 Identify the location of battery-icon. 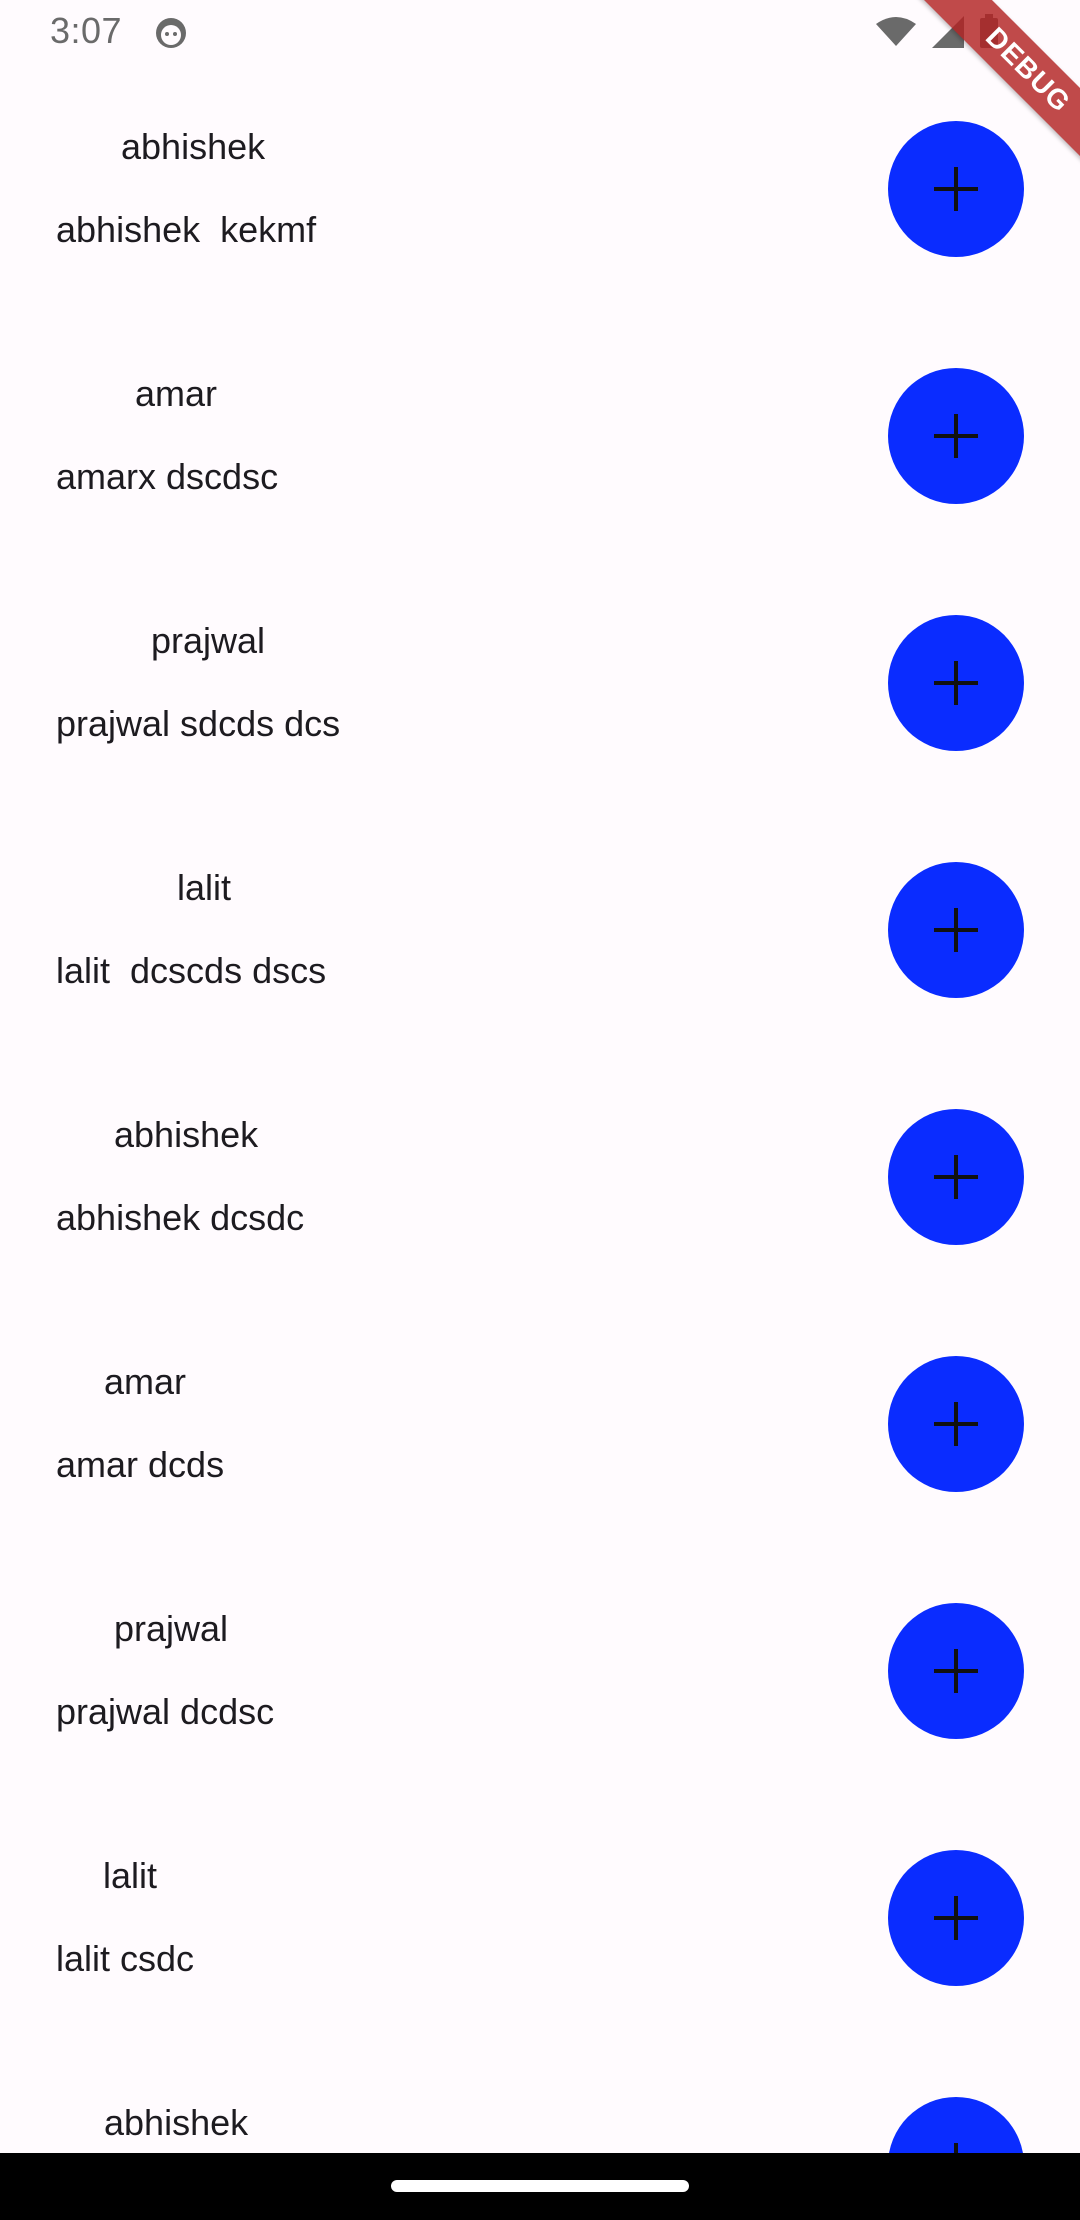
(989, 33).